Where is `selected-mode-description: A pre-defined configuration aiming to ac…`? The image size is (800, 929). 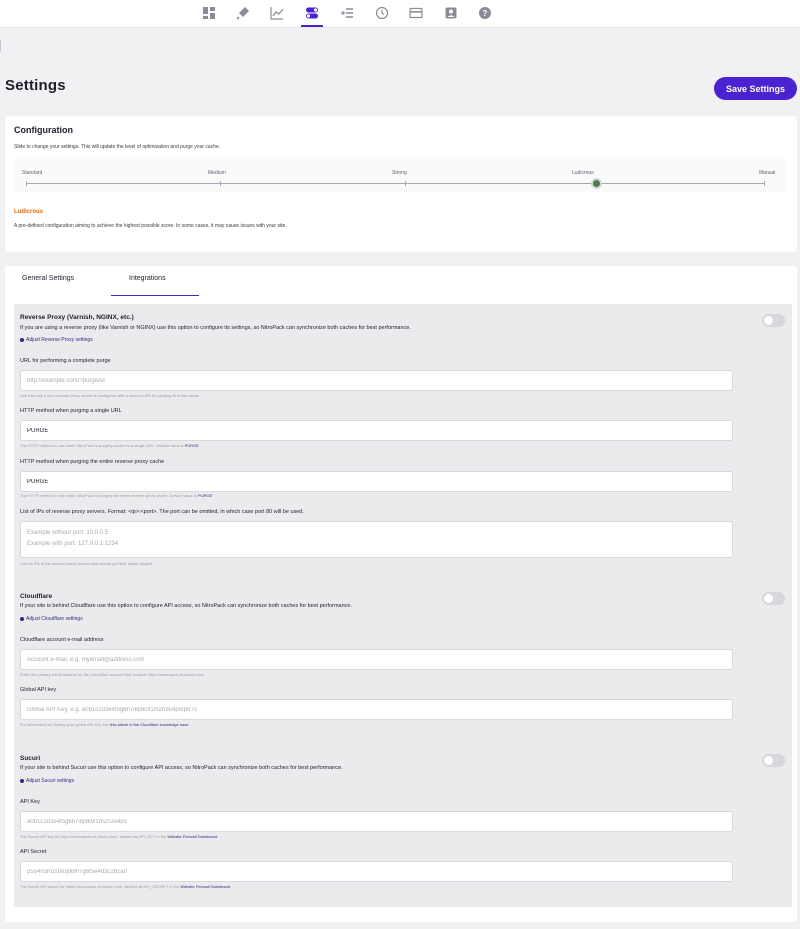
selected-mode-description: A pre-defined configuration aiming to ac… is located at coordinates (150, 226).